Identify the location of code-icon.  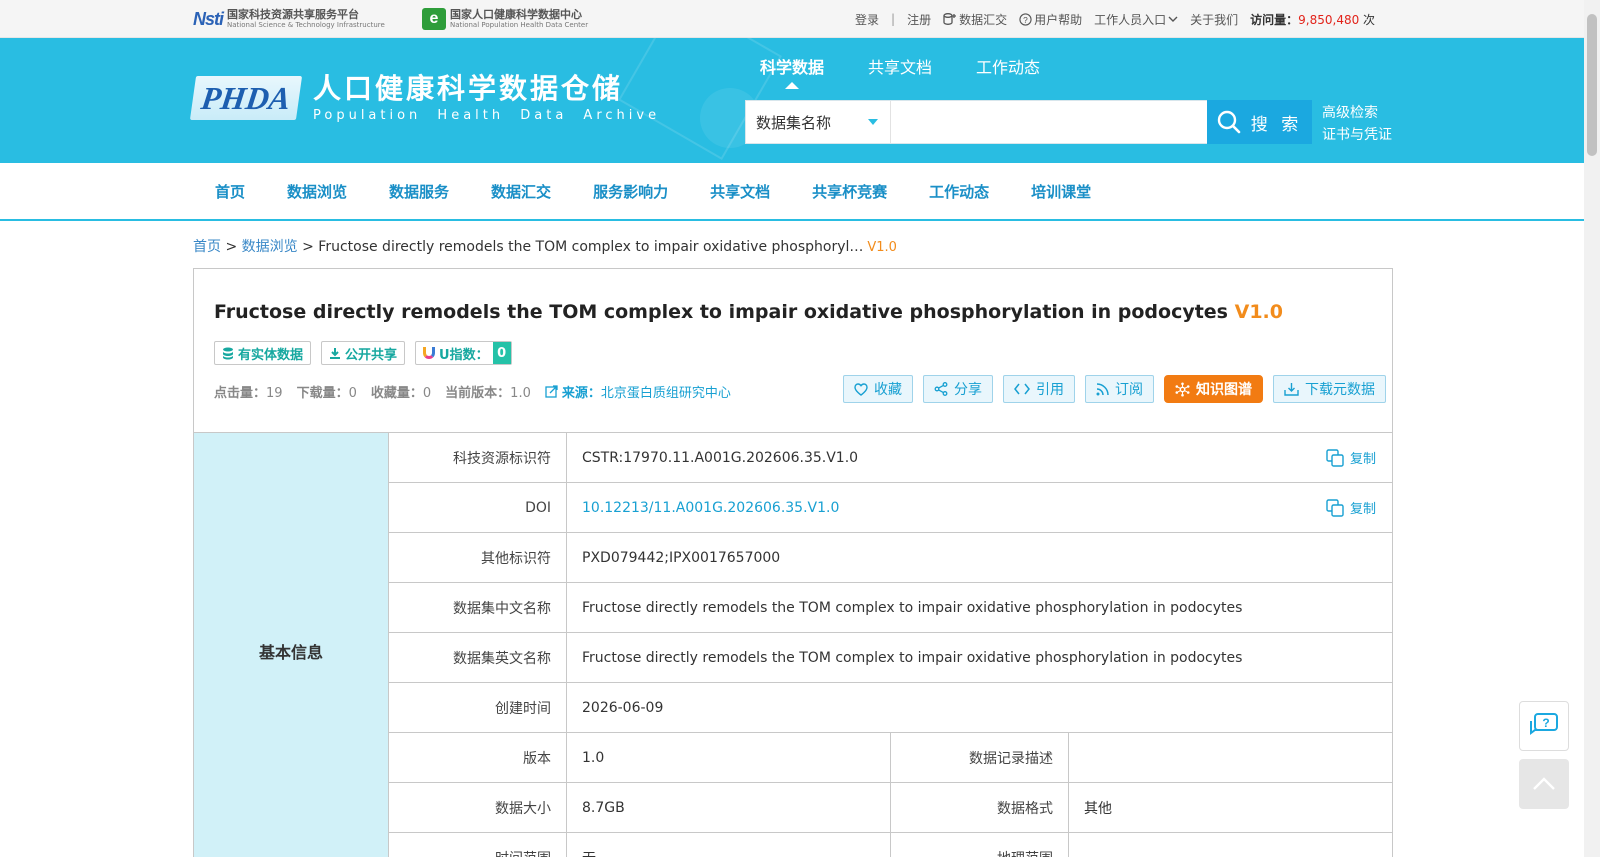
(1022, 389).